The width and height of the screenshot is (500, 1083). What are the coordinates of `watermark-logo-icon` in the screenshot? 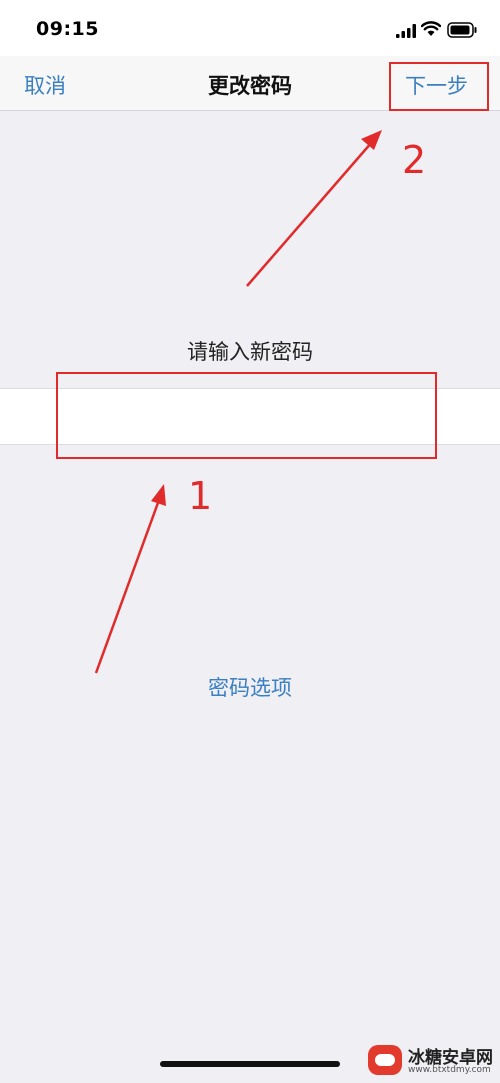 It's located at (385, 1060).